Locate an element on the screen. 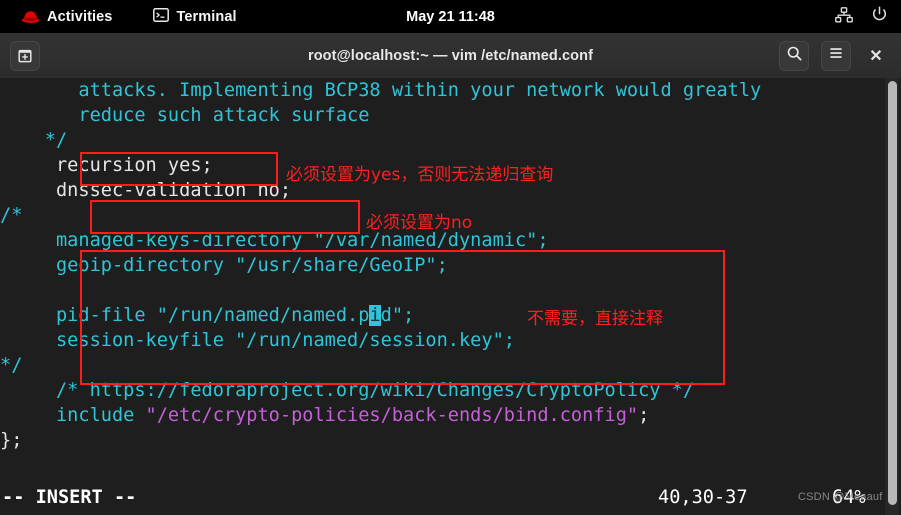 Image resolution: width=901 pixels, height=515 pixels. activities-button: Activities is located at coordinates (66, 17).